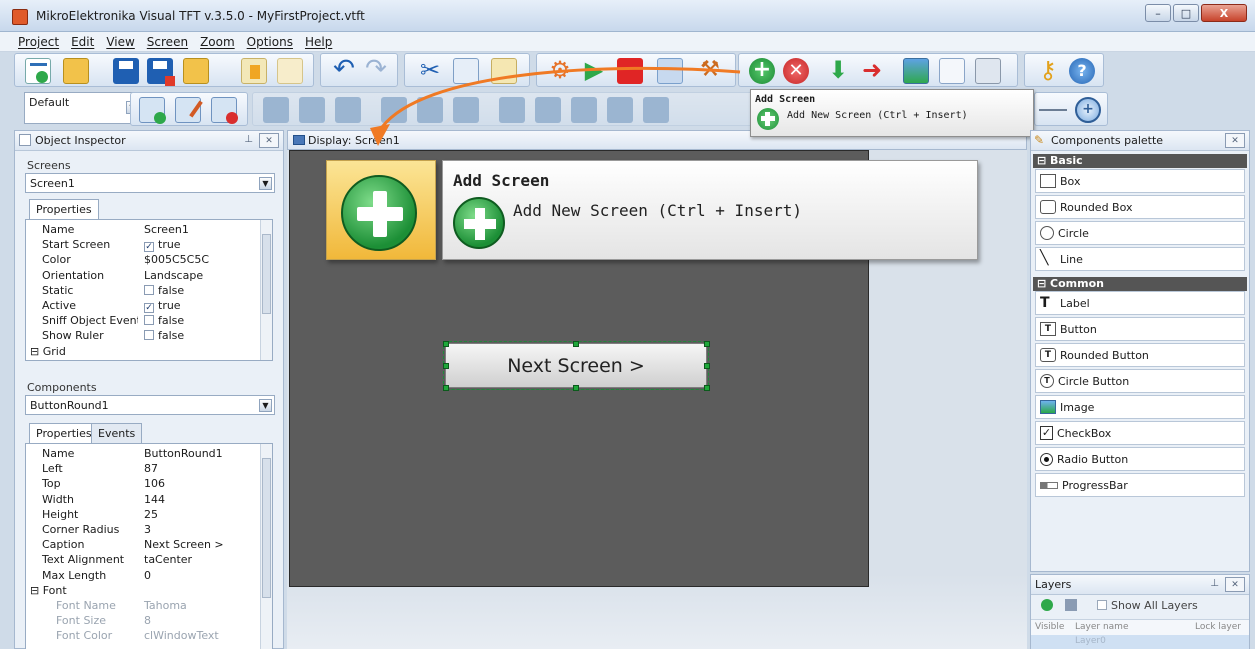 The height and width of the screenshot is (649, 1255). I want to click on delete-layer-icon, so click(1071, 605).